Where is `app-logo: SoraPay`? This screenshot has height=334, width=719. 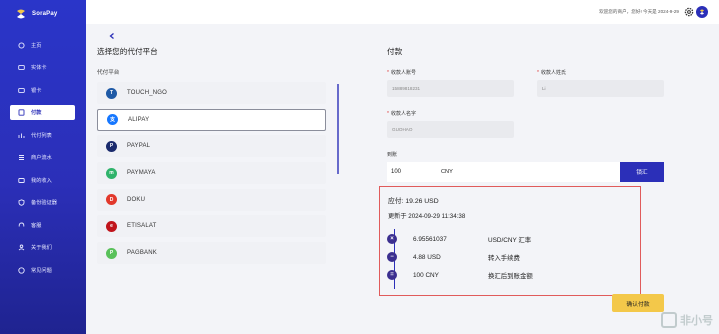
app-logo: SoraPay is located at coordinates (35, 14).